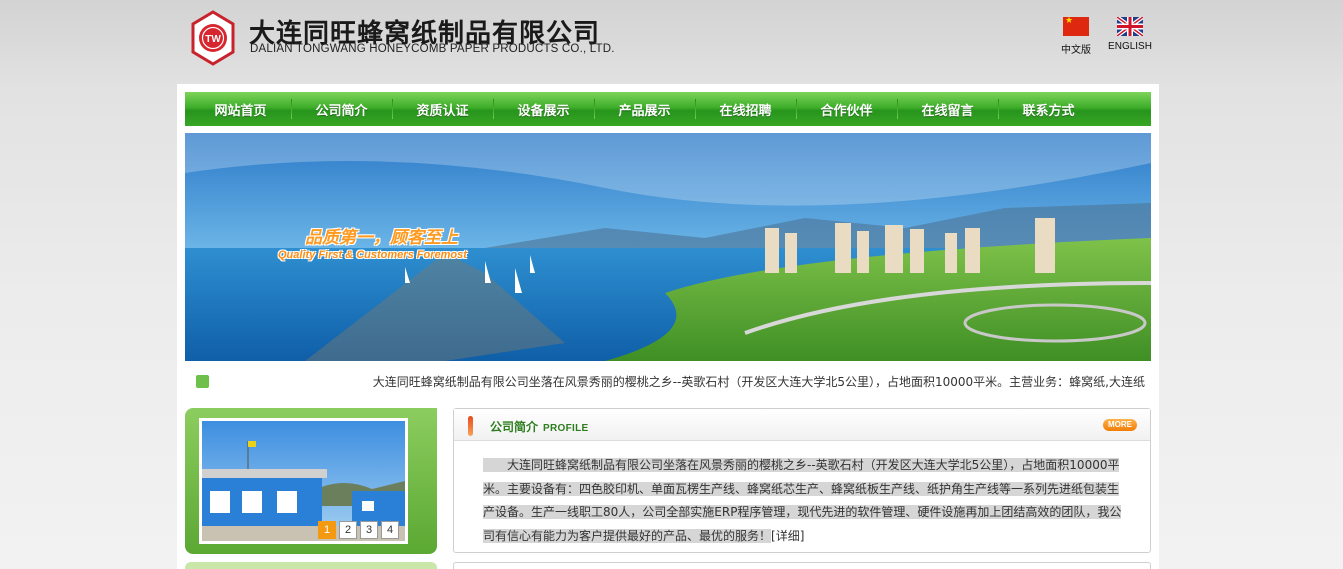 The width and height of the screenshot is (1343, 569). I want to click on more-button: MORE, so click(1120, 425).